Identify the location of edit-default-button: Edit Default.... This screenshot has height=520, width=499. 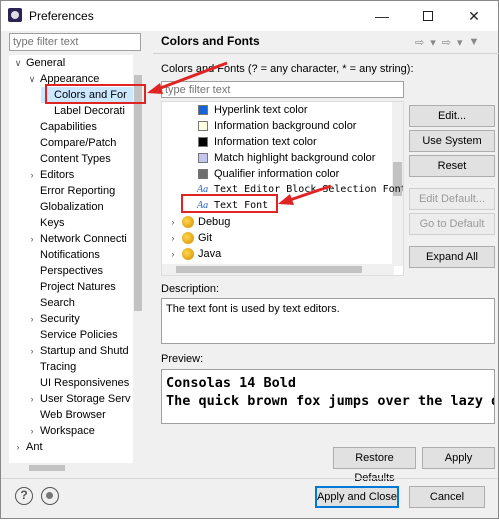
(452, 199).